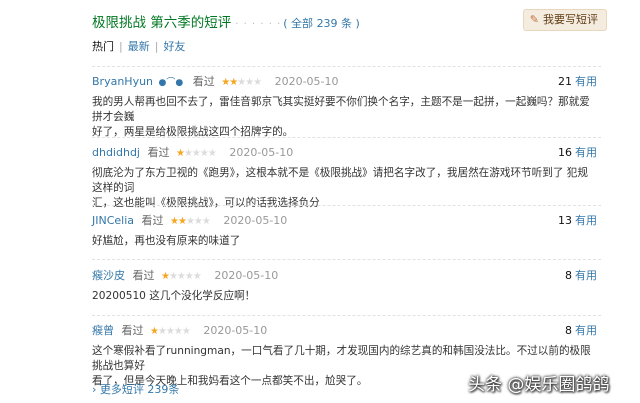 This screenshot has height=403, width=640. I want to click on count-prefix: ( 全部, so click(300, 23).